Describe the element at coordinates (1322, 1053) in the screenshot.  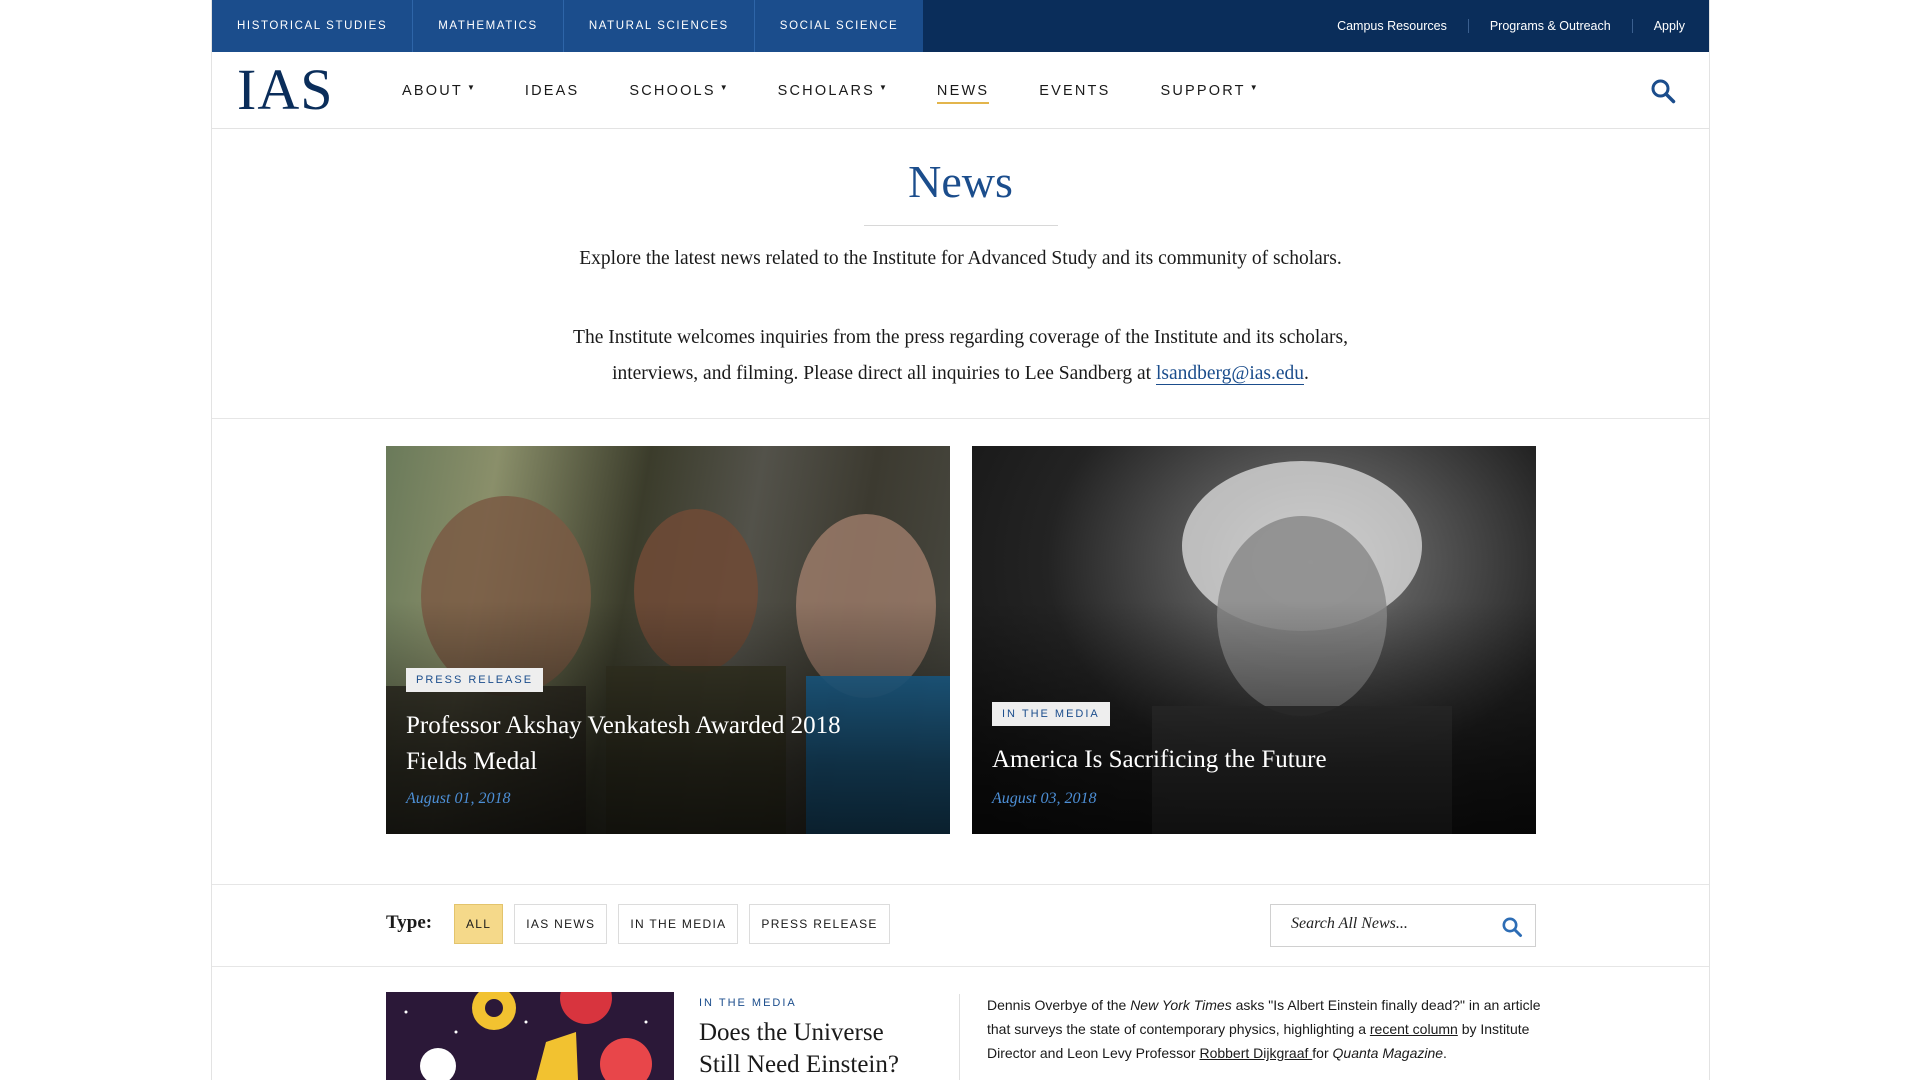
I see `summary-text: for` at that location.